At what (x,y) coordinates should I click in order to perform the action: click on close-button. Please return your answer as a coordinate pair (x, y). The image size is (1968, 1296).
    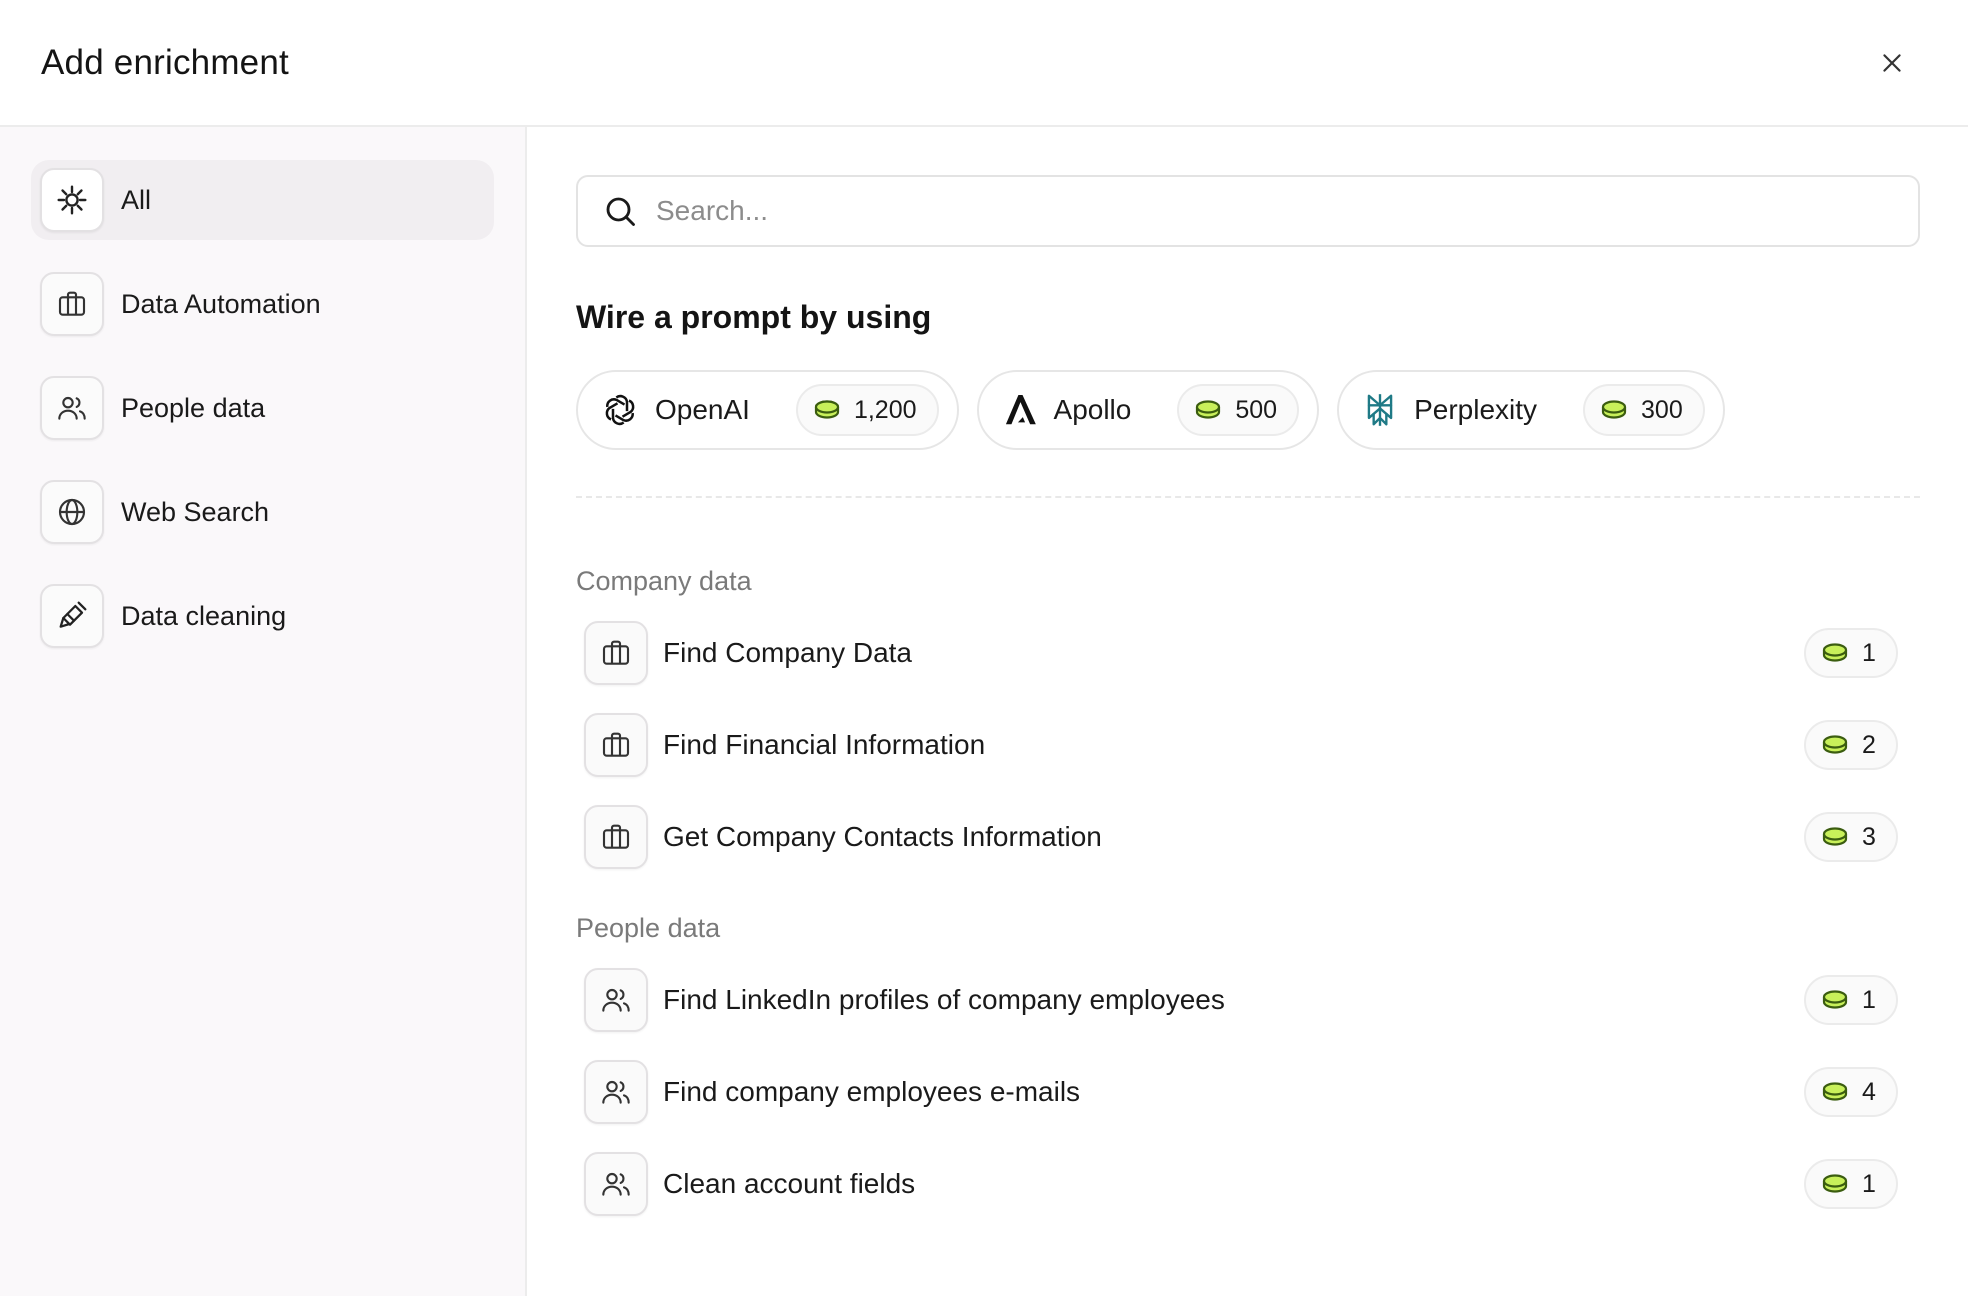
    Looking at the image, I should click on (1892, 63).